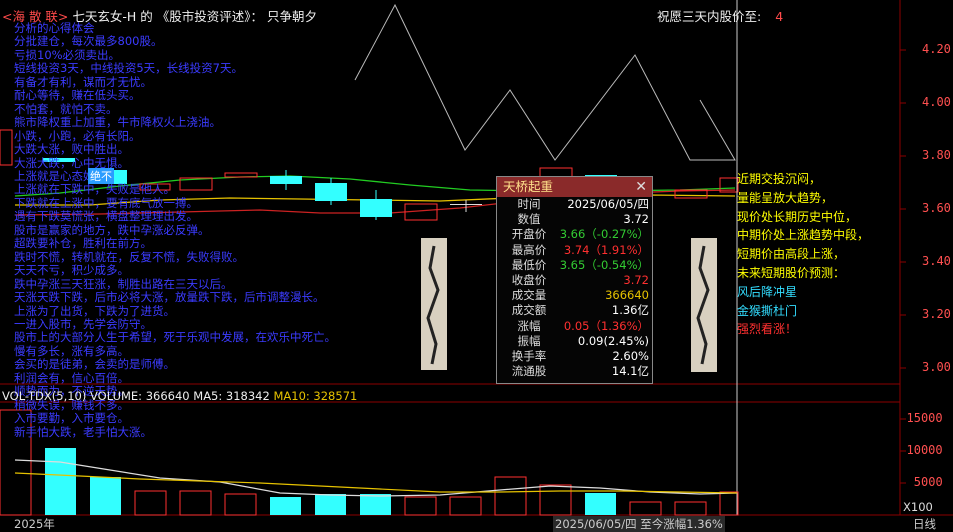 The width and height of the screenshot is (953, 532). I want to click on calligraphy-panel-left, so click(434, 304).